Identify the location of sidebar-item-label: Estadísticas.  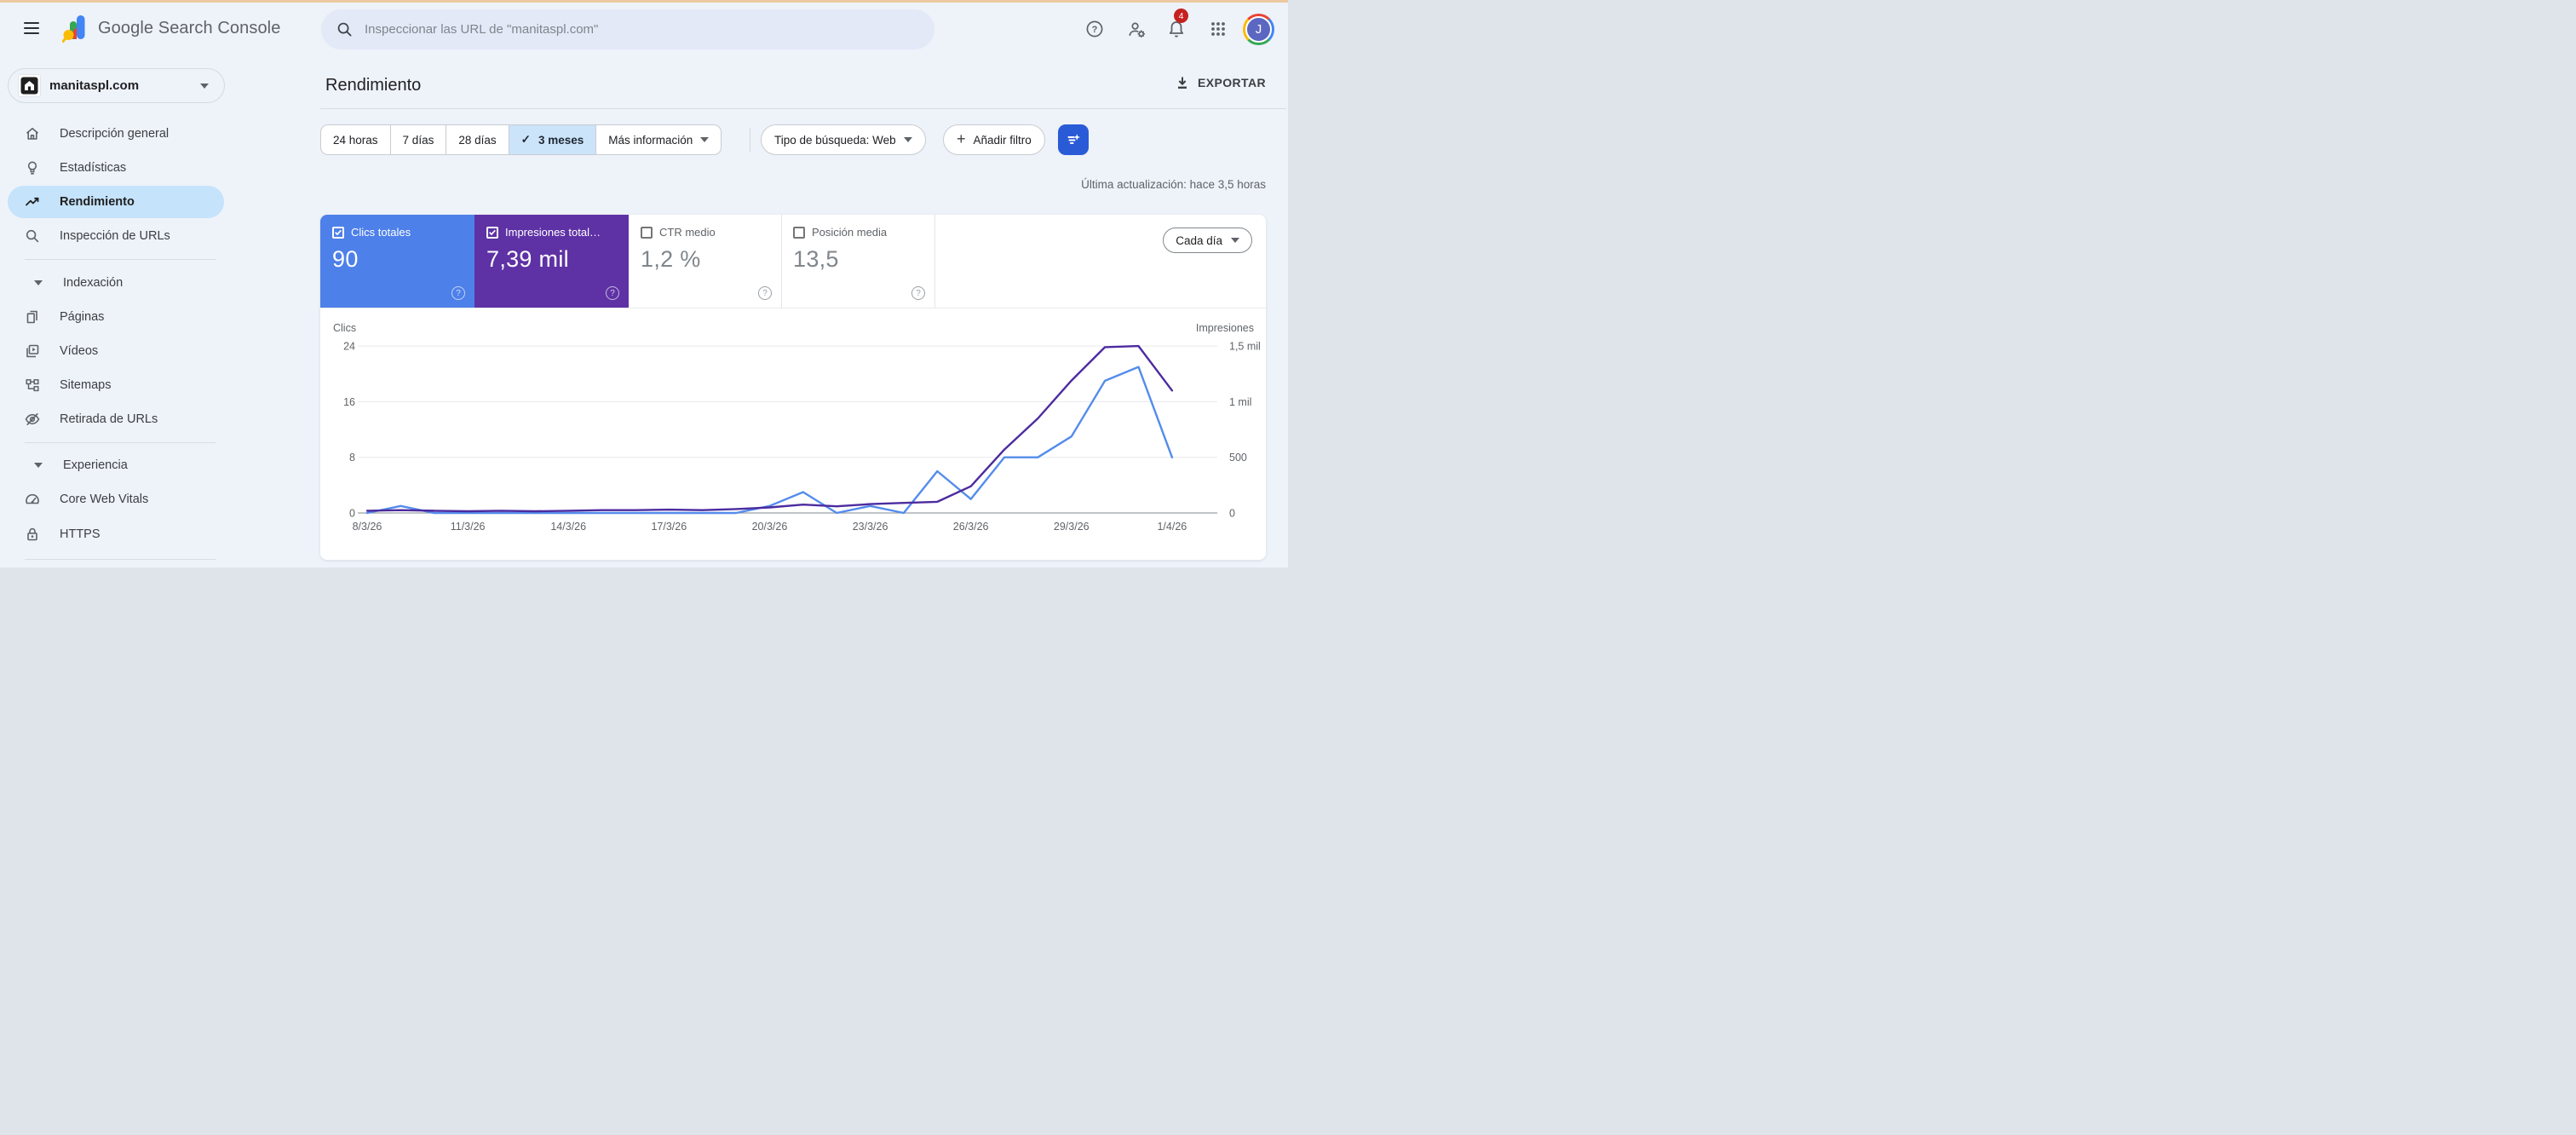
(94, 168).